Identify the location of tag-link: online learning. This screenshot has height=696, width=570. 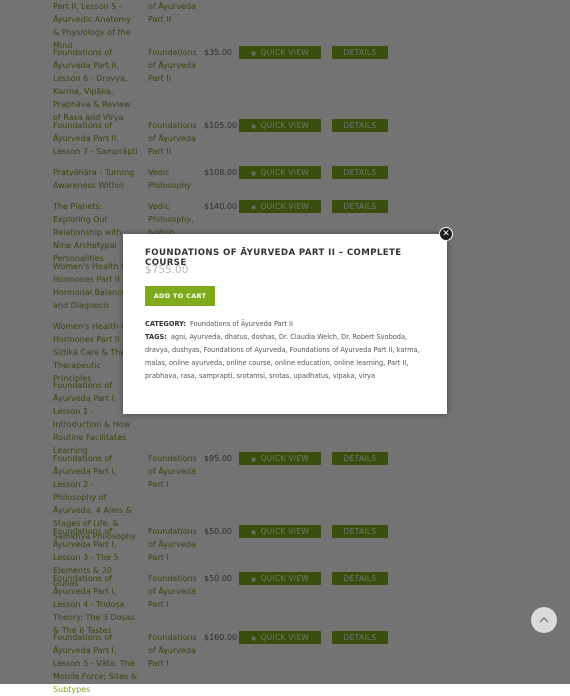
(358, 363).